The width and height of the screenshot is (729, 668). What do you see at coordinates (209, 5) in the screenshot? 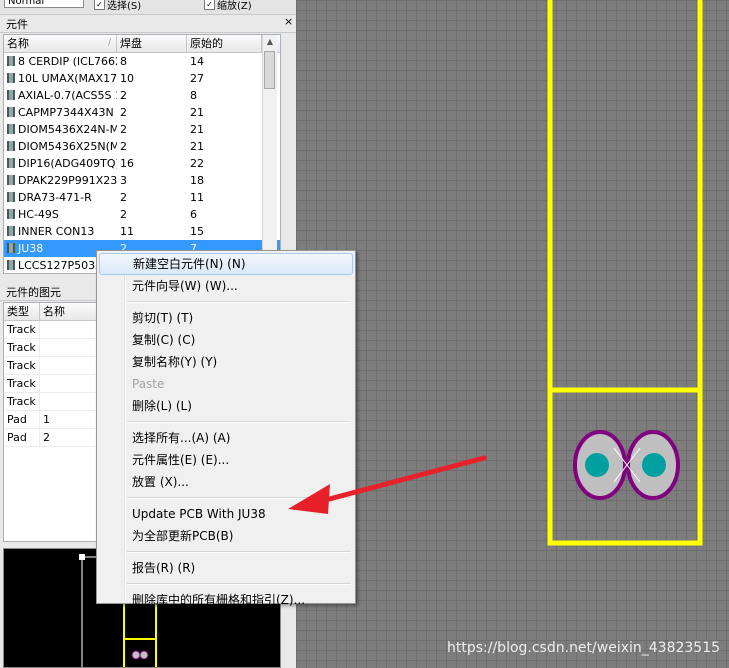
I see `checkbox-icon: ✓` at bounding box center [209, 5].